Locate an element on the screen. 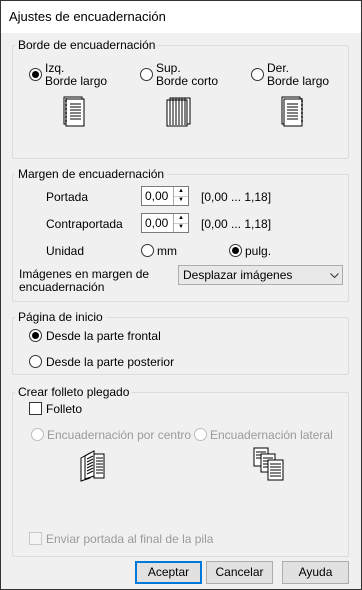 The height and width of the screenshot is (590, 362). back-margin-range: [0,00 ... 1,18] is located at coordinates (236, 224).